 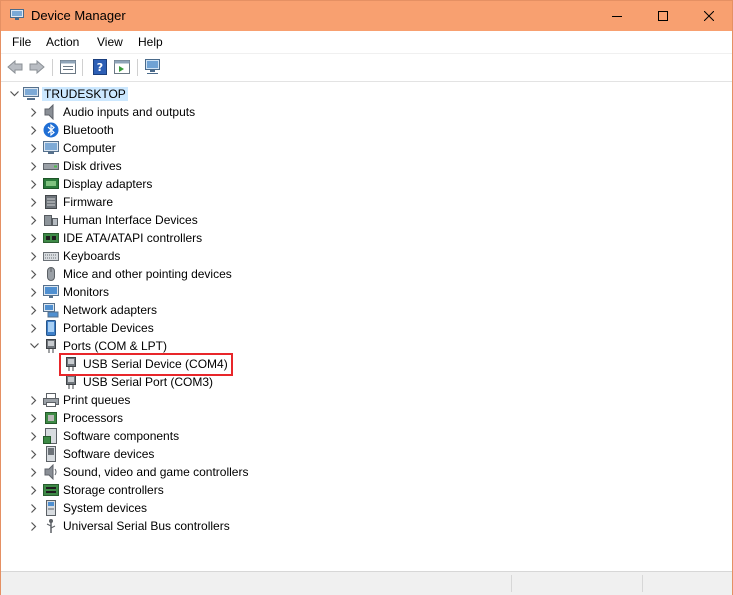 What do you see at coordinates (97, 400) in the screenshot?
I see `category-label: Print queues` at bounding box center [97, 400].